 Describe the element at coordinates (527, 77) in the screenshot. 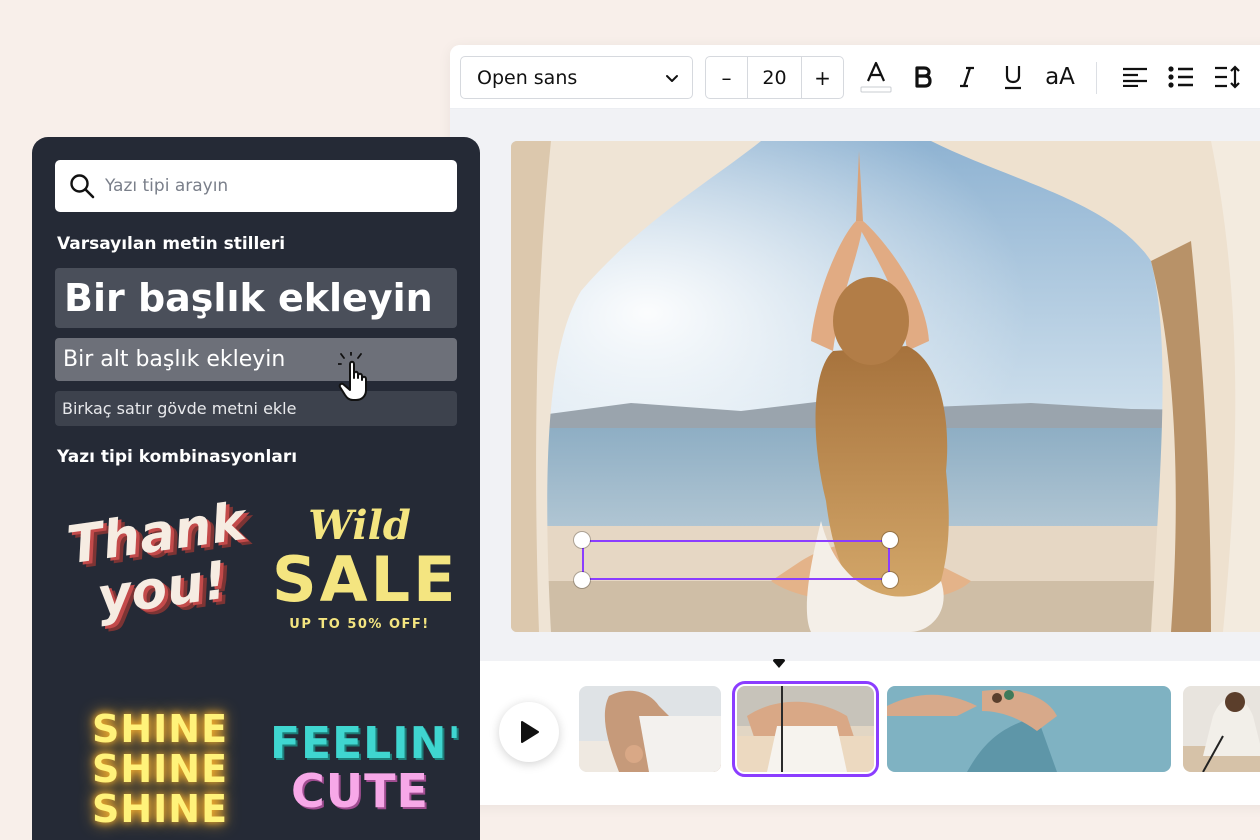

I see `font-family-value: Open sans` at that location.